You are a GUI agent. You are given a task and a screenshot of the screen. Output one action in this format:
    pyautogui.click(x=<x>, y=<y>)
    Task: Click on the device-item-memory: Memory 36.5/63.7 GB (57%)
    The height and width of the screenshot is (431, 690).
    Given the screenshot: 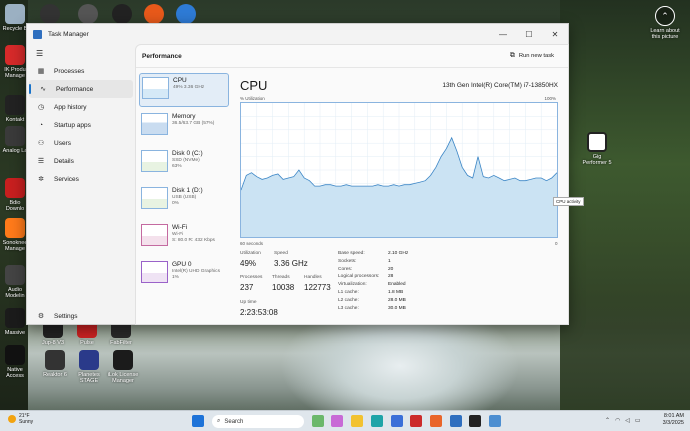 What is the action you would take?
    pyautogui.click(x=184, y=127)
    